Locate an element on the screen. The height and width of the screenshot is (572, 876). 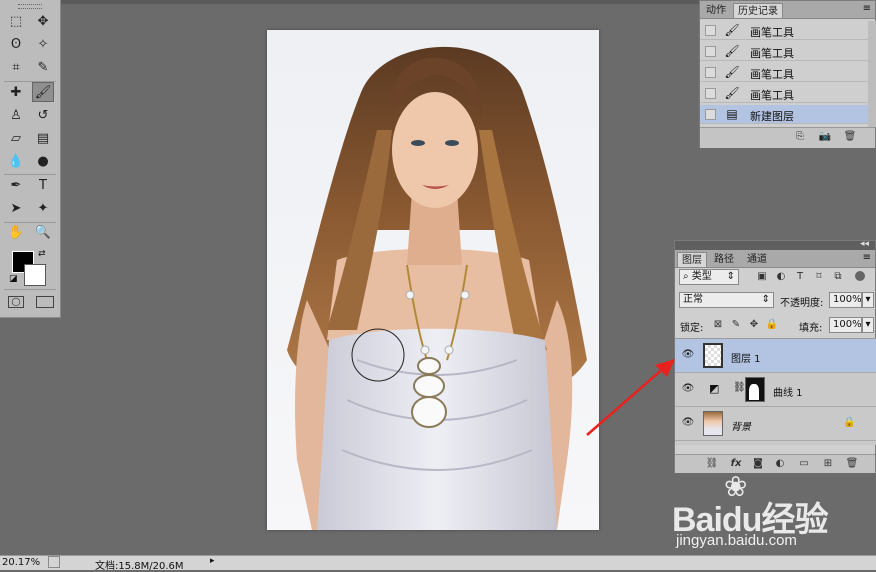
filter-smart-object-icon: ⧉ is located at coordinates (838, 277).